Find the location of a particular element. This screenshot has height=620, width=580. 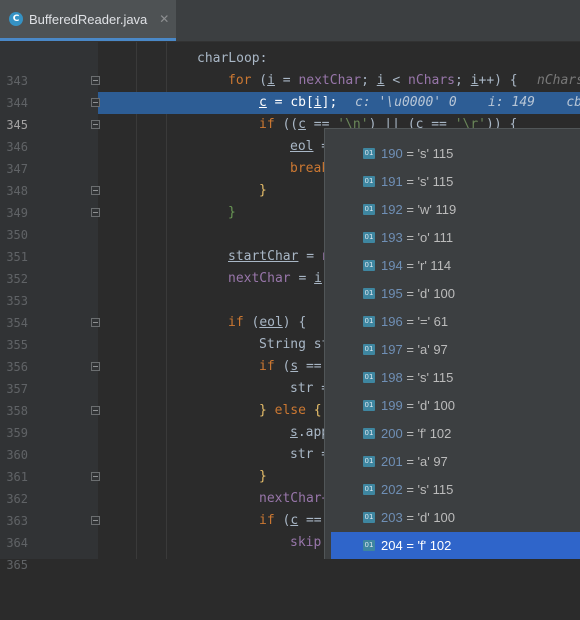

list-item: 01 196 = '=' 61 is located at coordinates (455, 322).